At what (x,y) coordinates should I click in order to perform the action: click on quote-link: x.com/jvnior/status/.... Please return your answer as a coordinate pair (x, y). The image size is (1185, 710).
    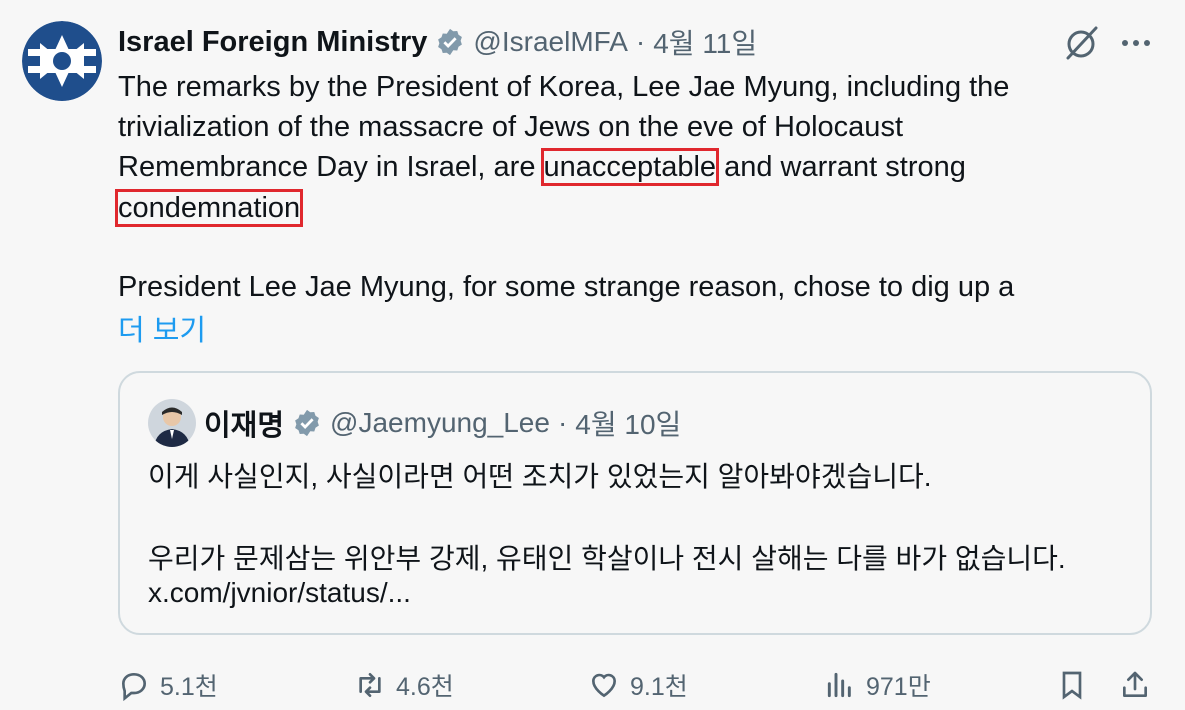
    Looking at the image, I should click on (279, 593).